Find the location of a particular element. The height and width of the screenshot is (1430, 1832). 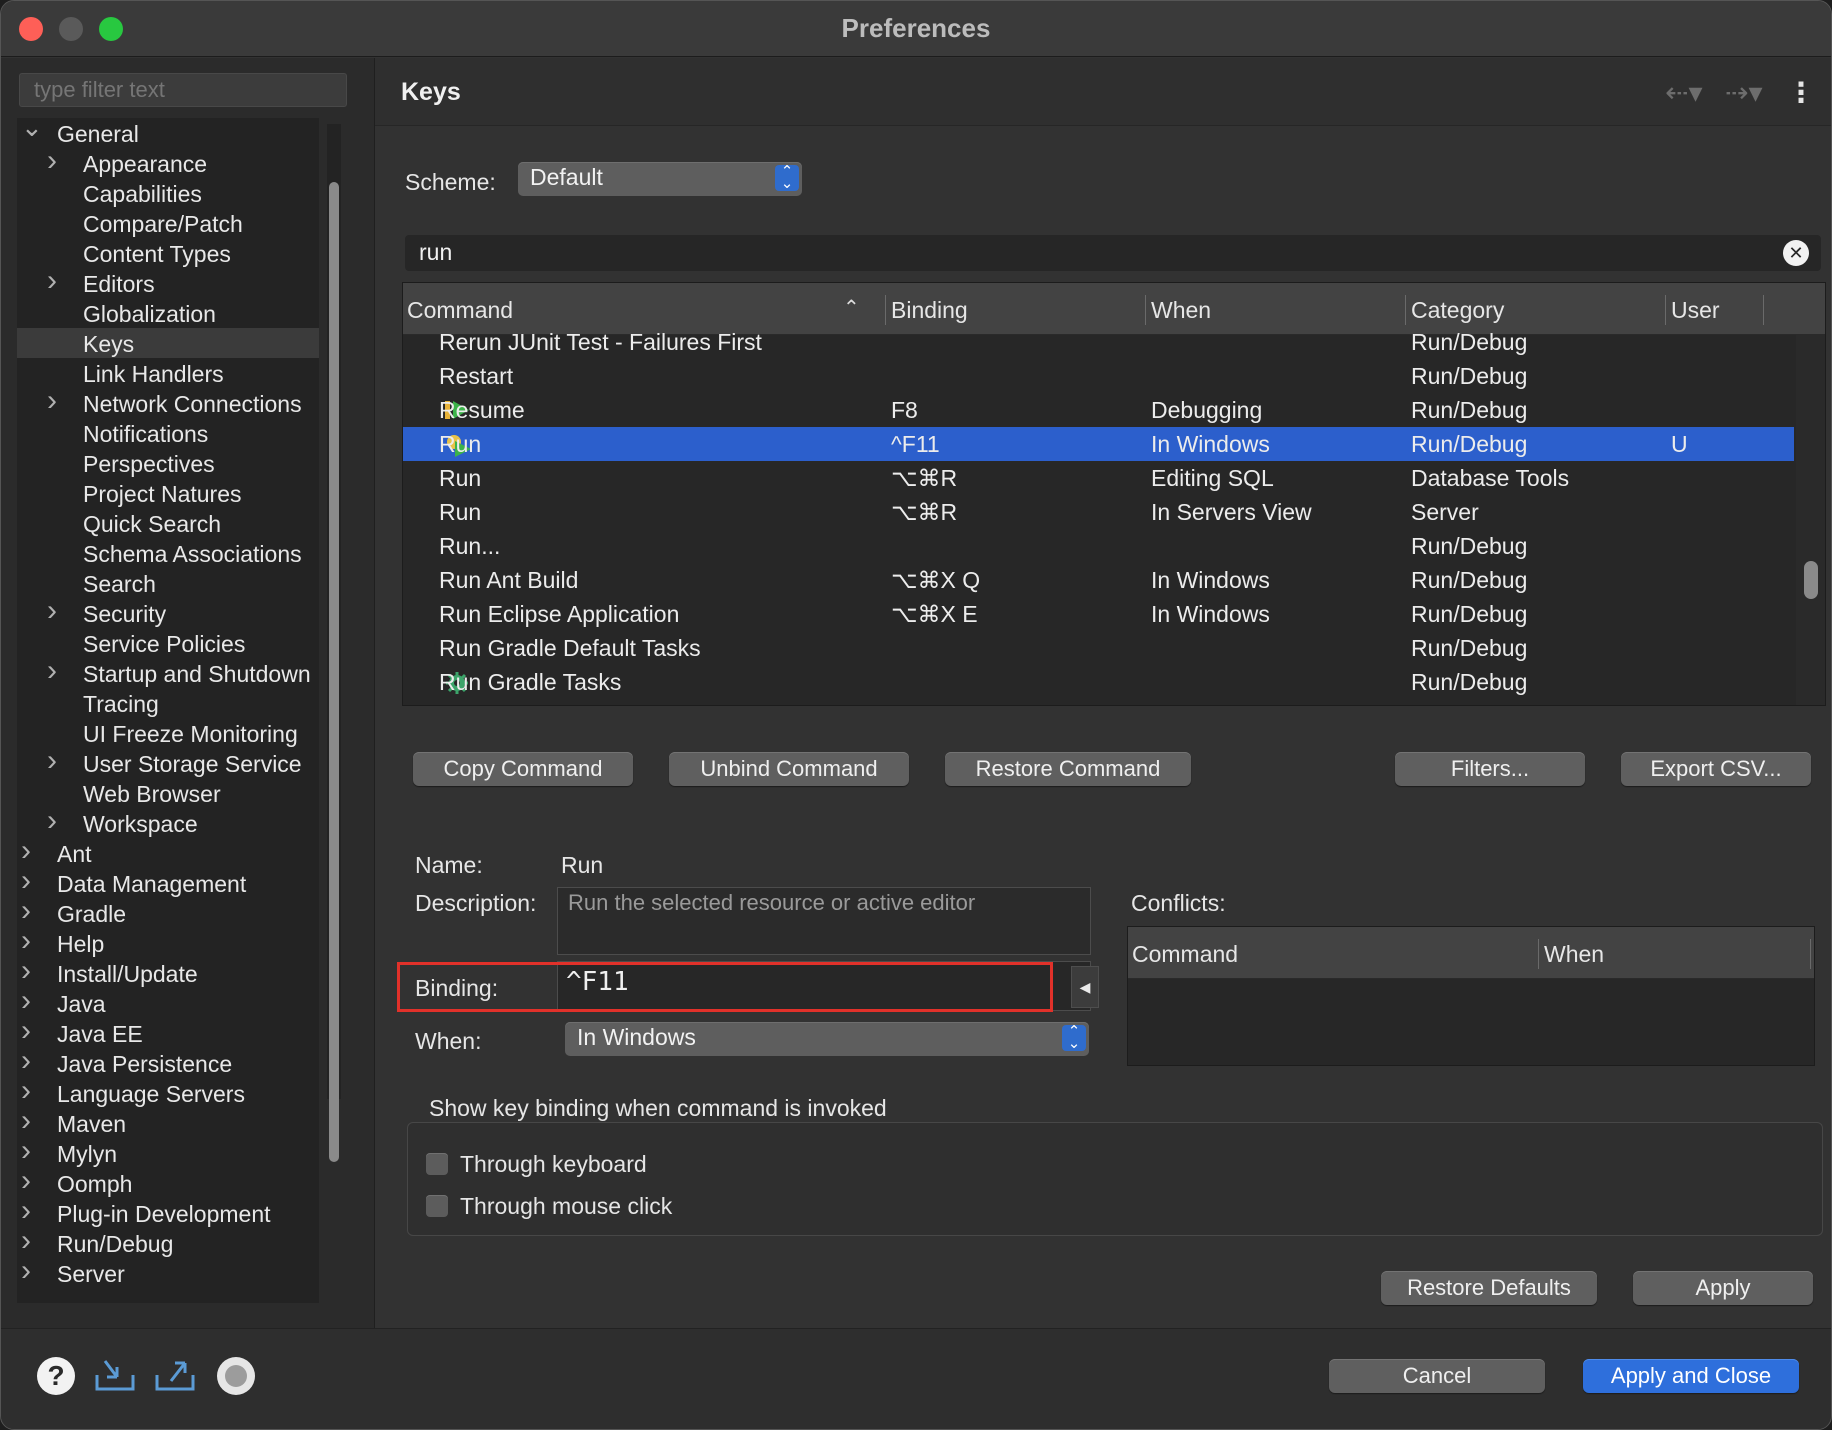

conflicts-column-when: When is located at coordinates (1574, 954).